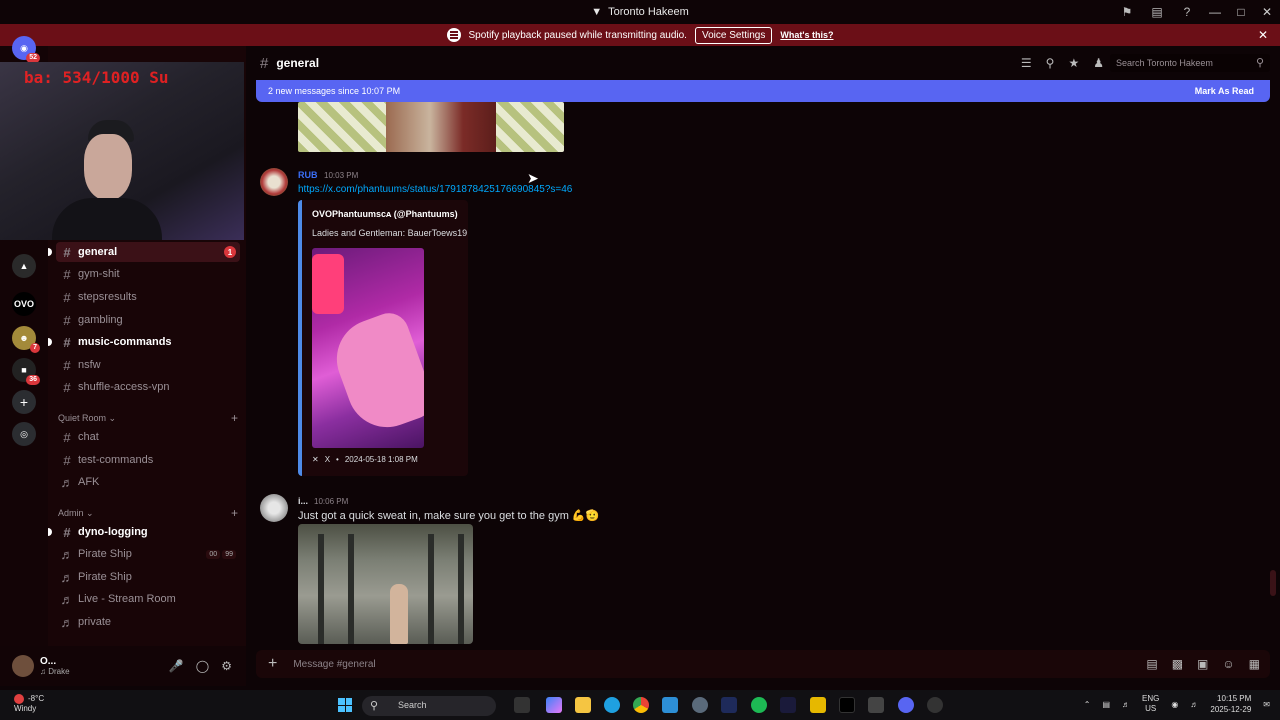  Describe the element at coordinates (700, 705) in the screenshot. I see `settings-app-icon` at that location.